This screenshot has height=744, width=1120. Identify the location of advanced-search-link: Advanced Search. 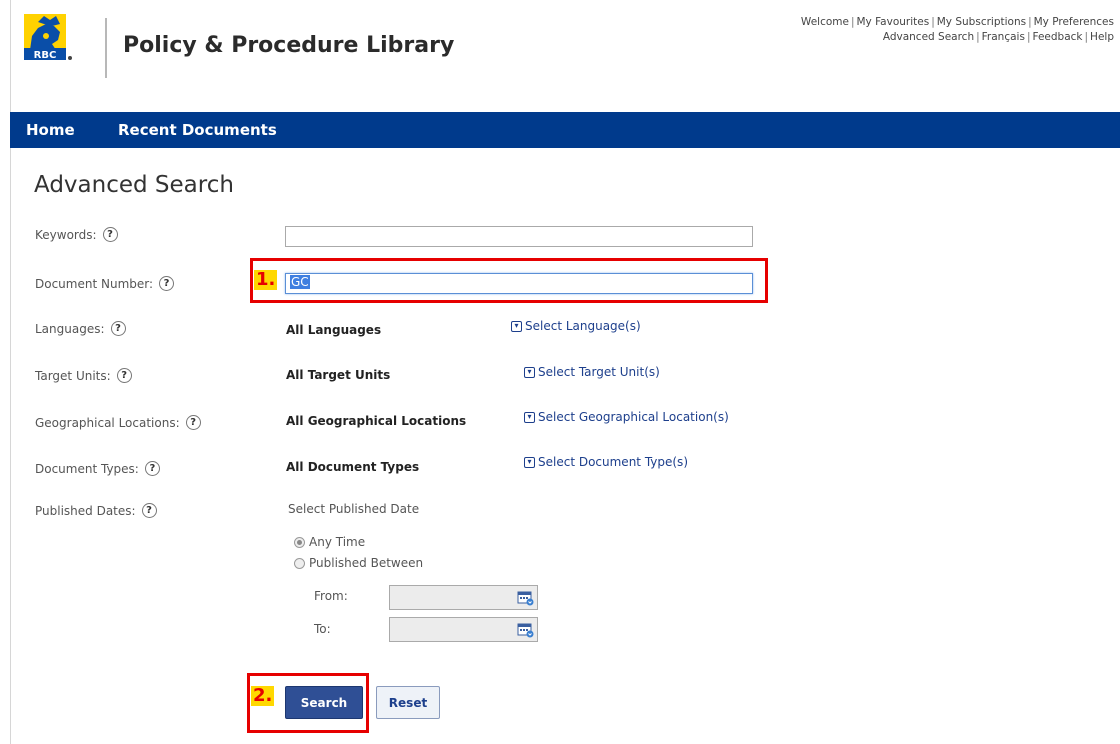
(928, 37).